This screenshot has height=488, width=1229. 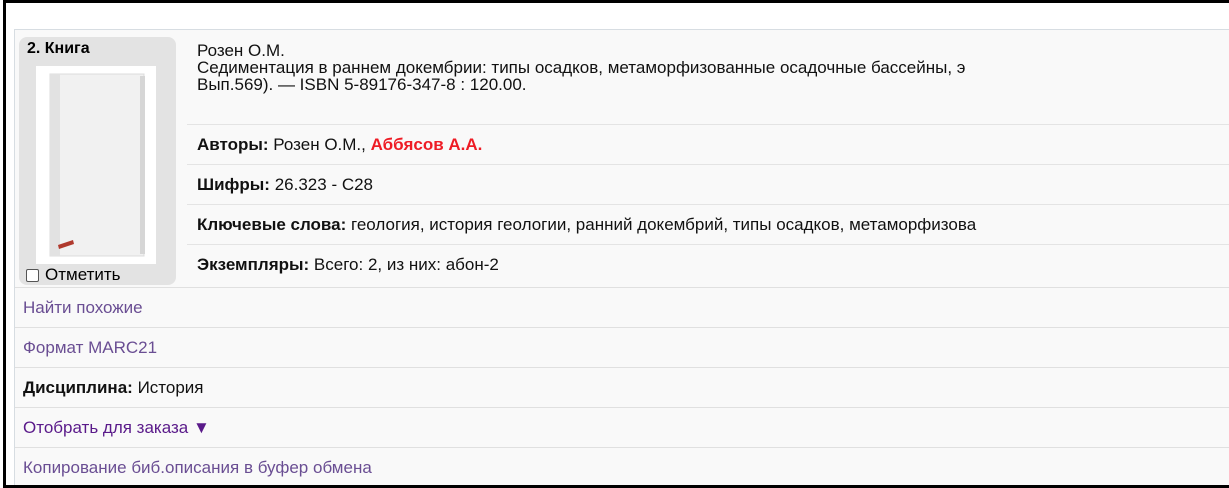 What do you see at coordinates (319, 144) in the screenshot?
I see `author-primary: Розен О.М.,` at bounding box center [319, 144].